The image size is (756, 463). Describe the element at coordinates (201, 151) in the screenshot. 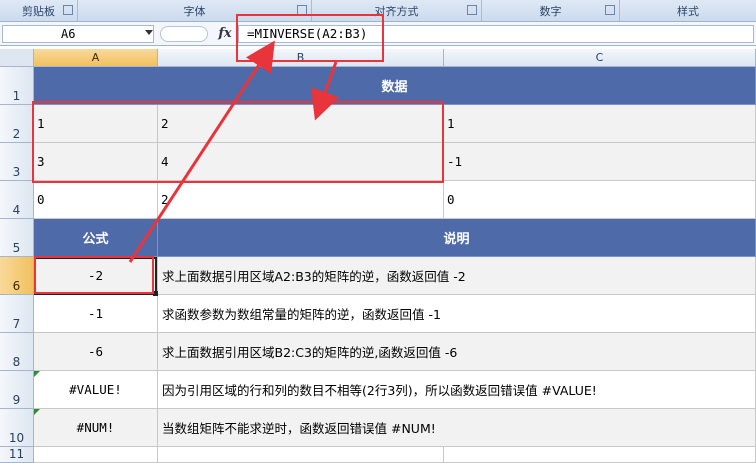

I see `arrow-result-to-formula` at that location.